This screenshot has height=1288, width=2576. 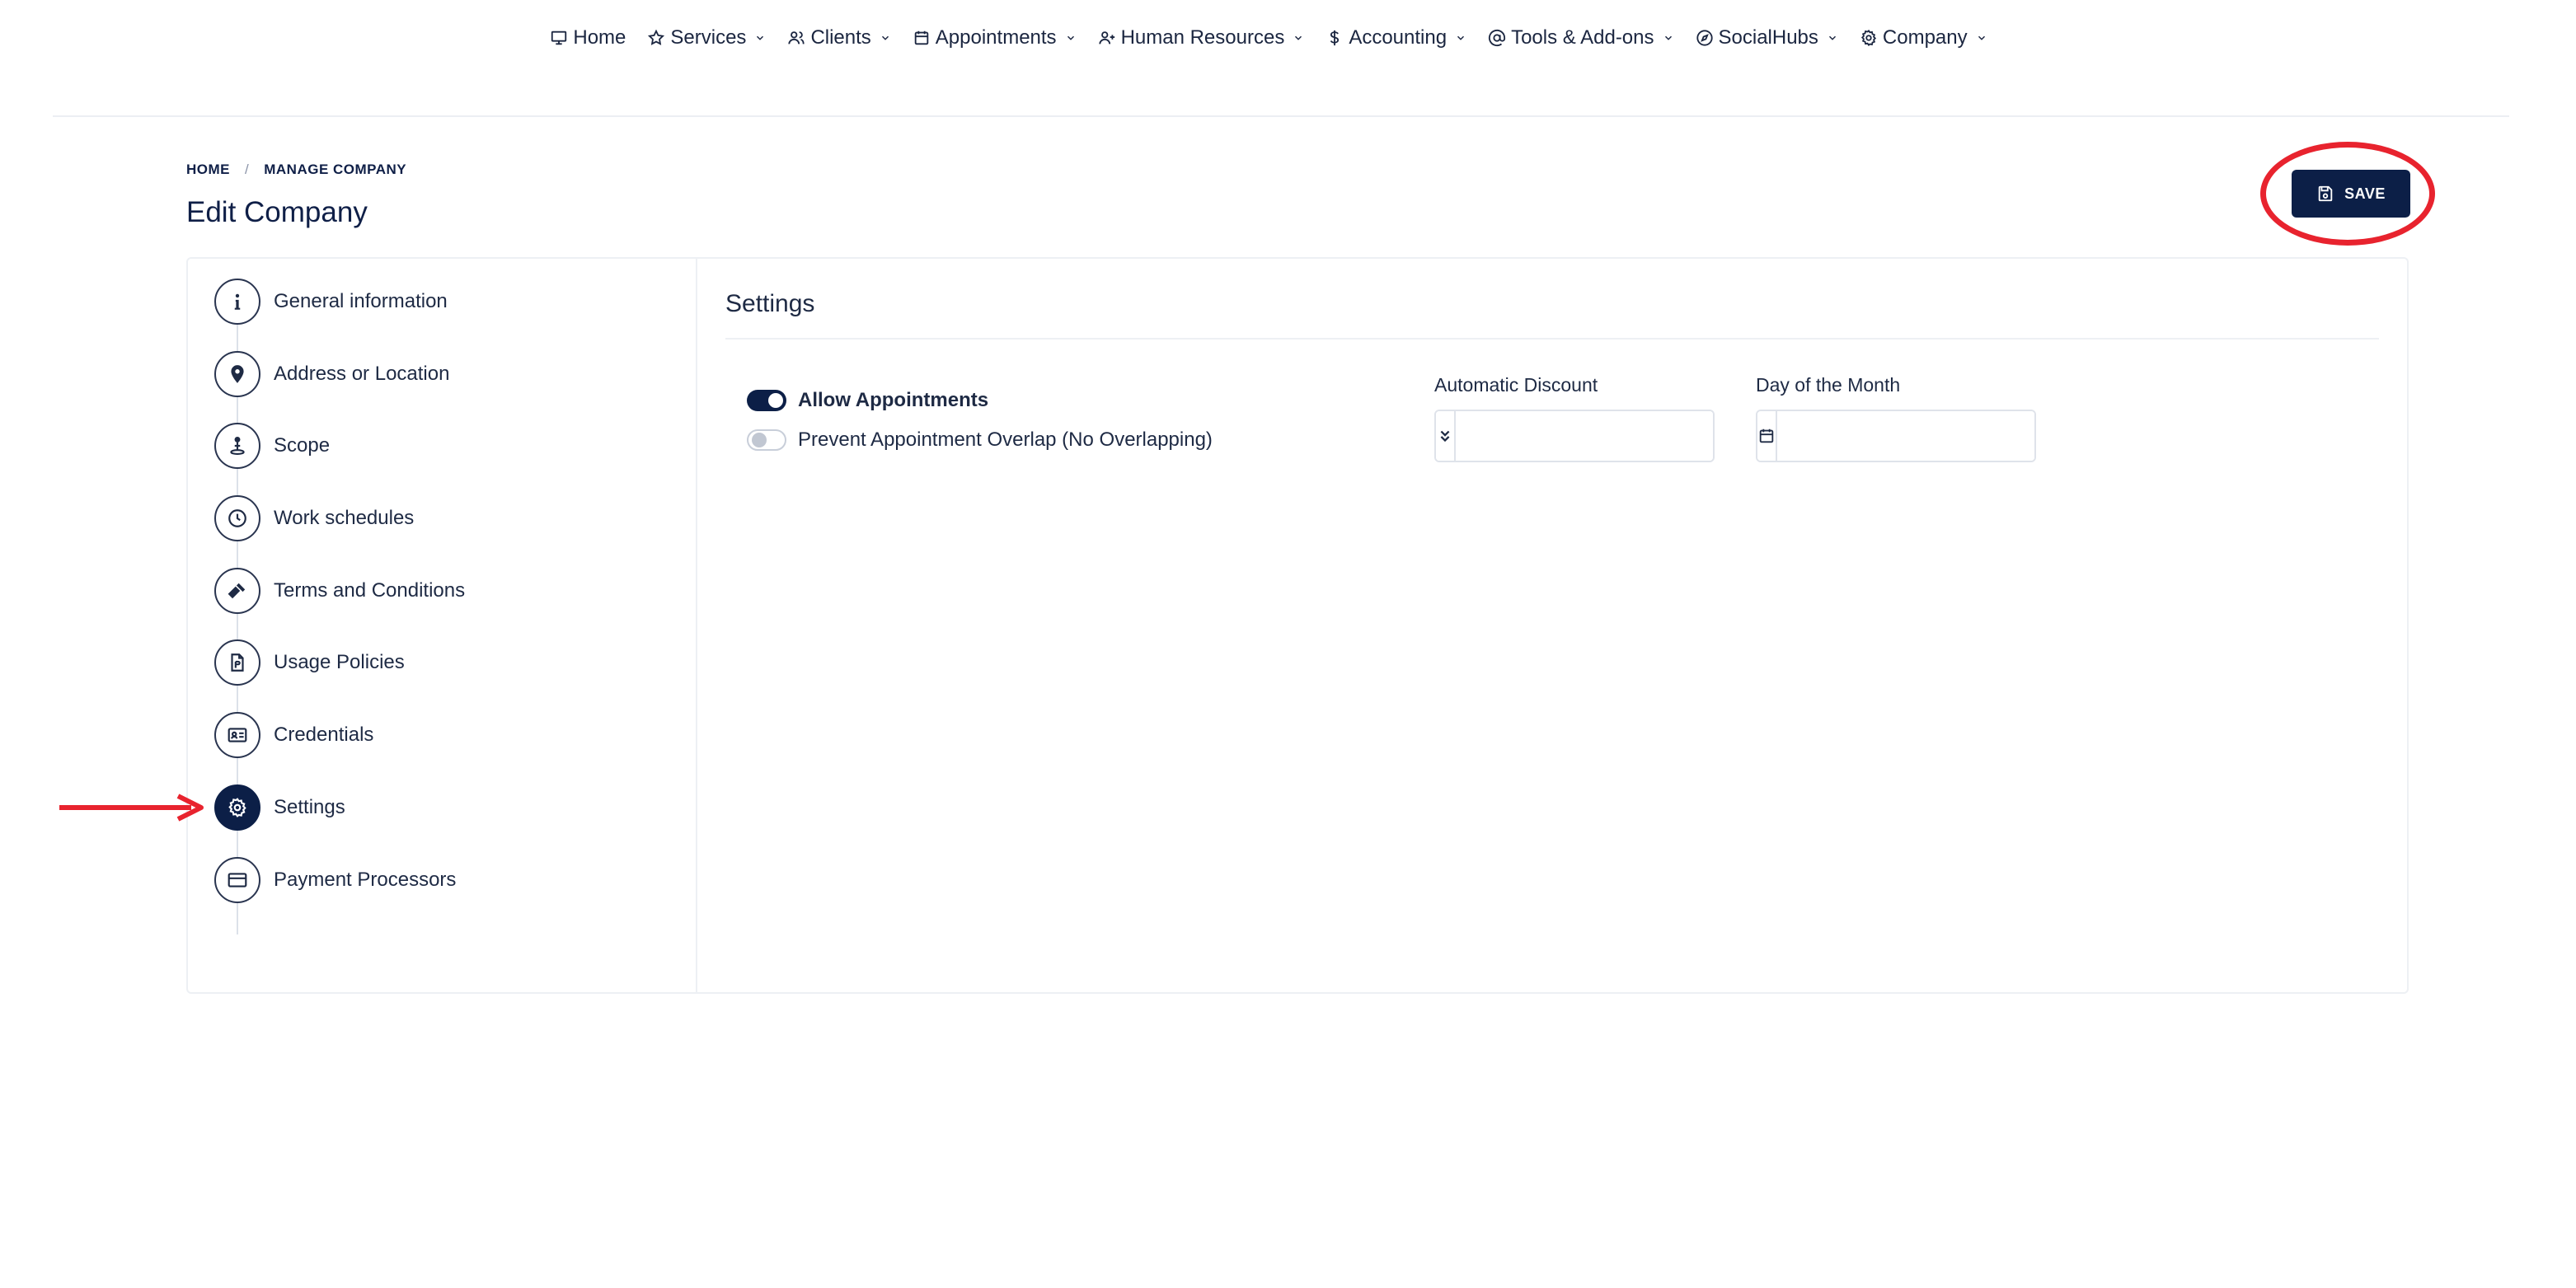 I want to click on nav-item-tools: Tools & Add-ons, so click(x=1580, y=37).